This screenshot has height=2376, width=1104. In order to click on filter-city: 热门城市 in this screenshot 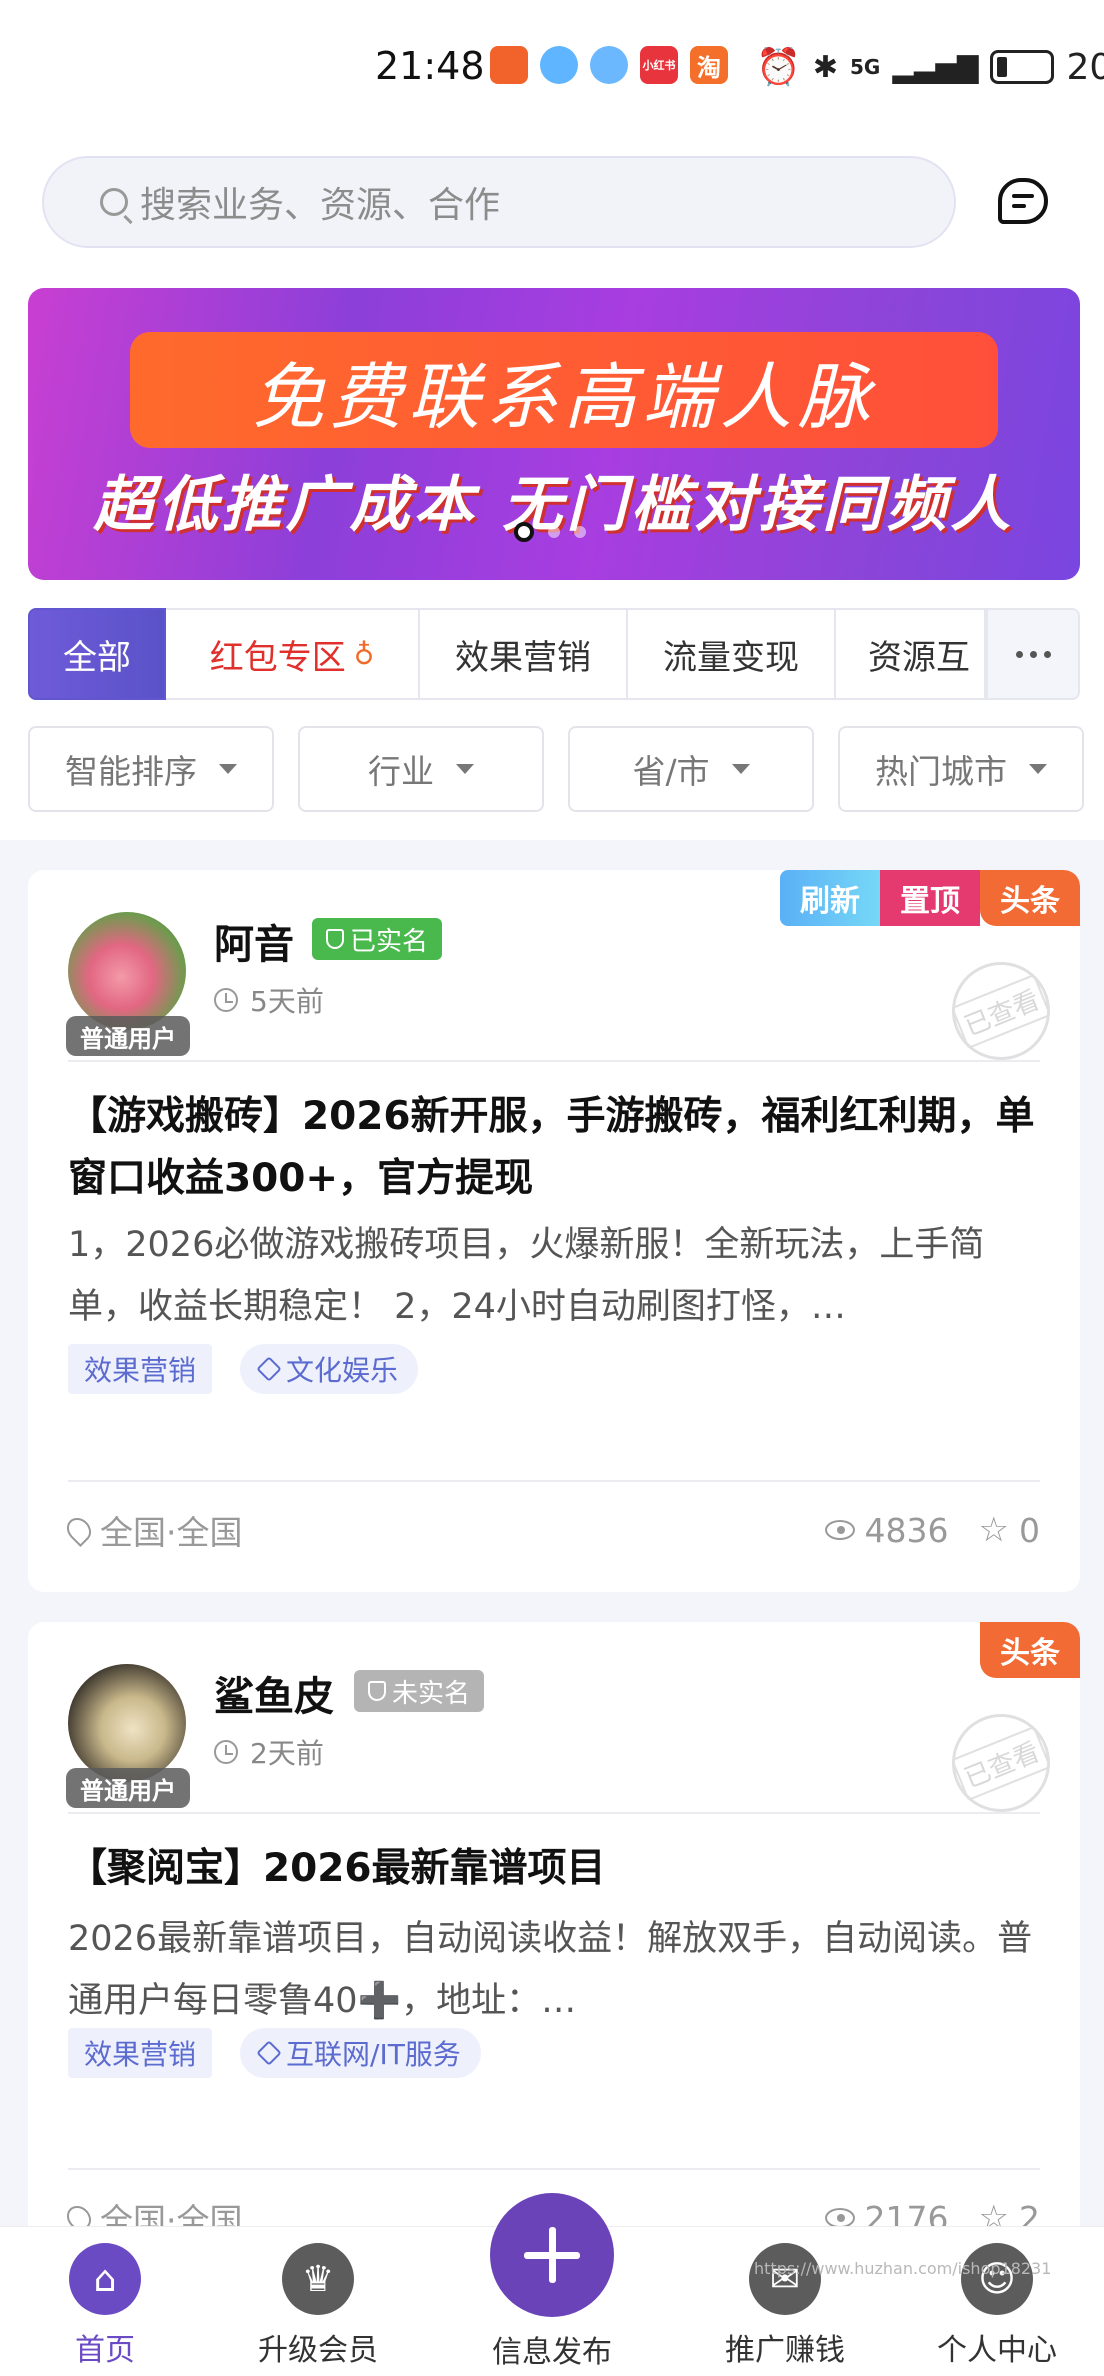, I will do `click(961, 769)`.